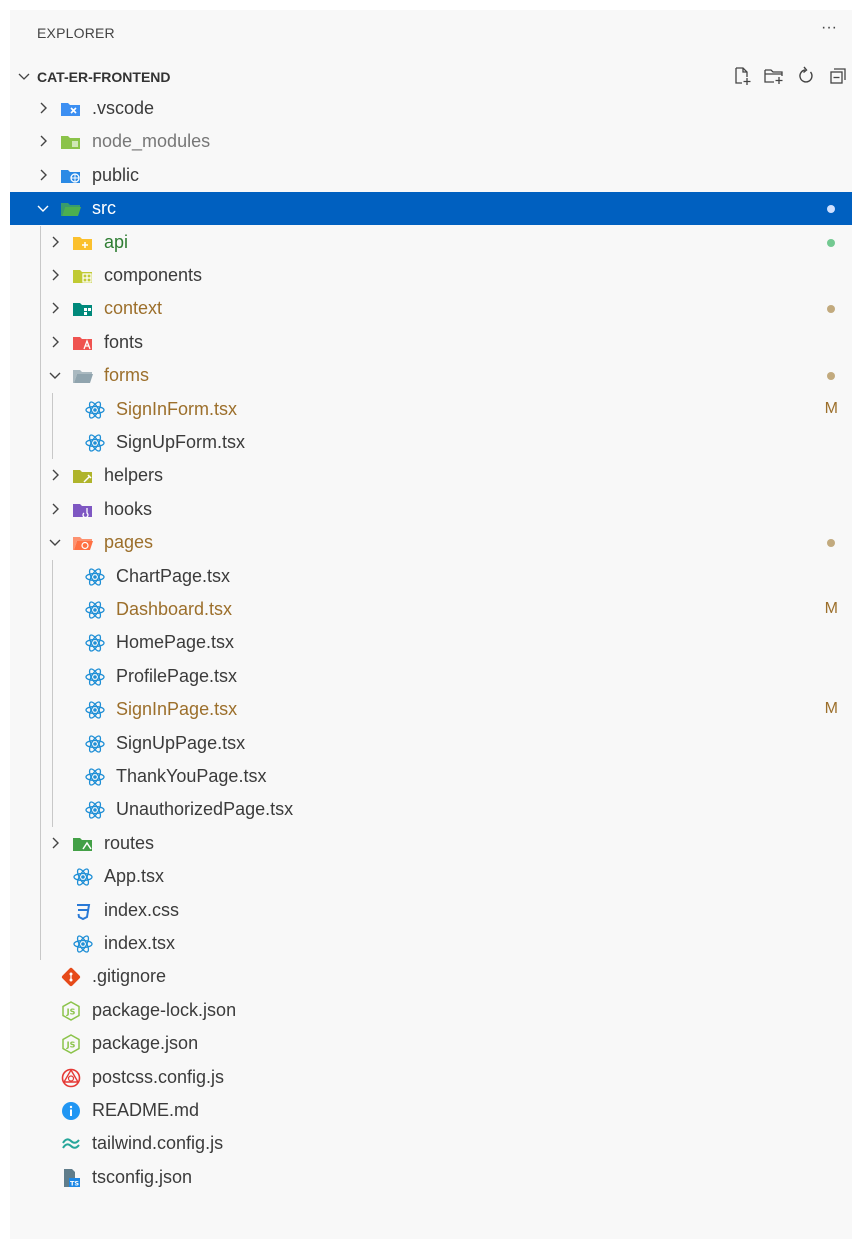 The height and width of the screenshot is (1239, 852). Describe the element at coordinates (431, 642) in the screenshot. I see `tree-file-homepage-tsx: HomePage.tsx` at that location.